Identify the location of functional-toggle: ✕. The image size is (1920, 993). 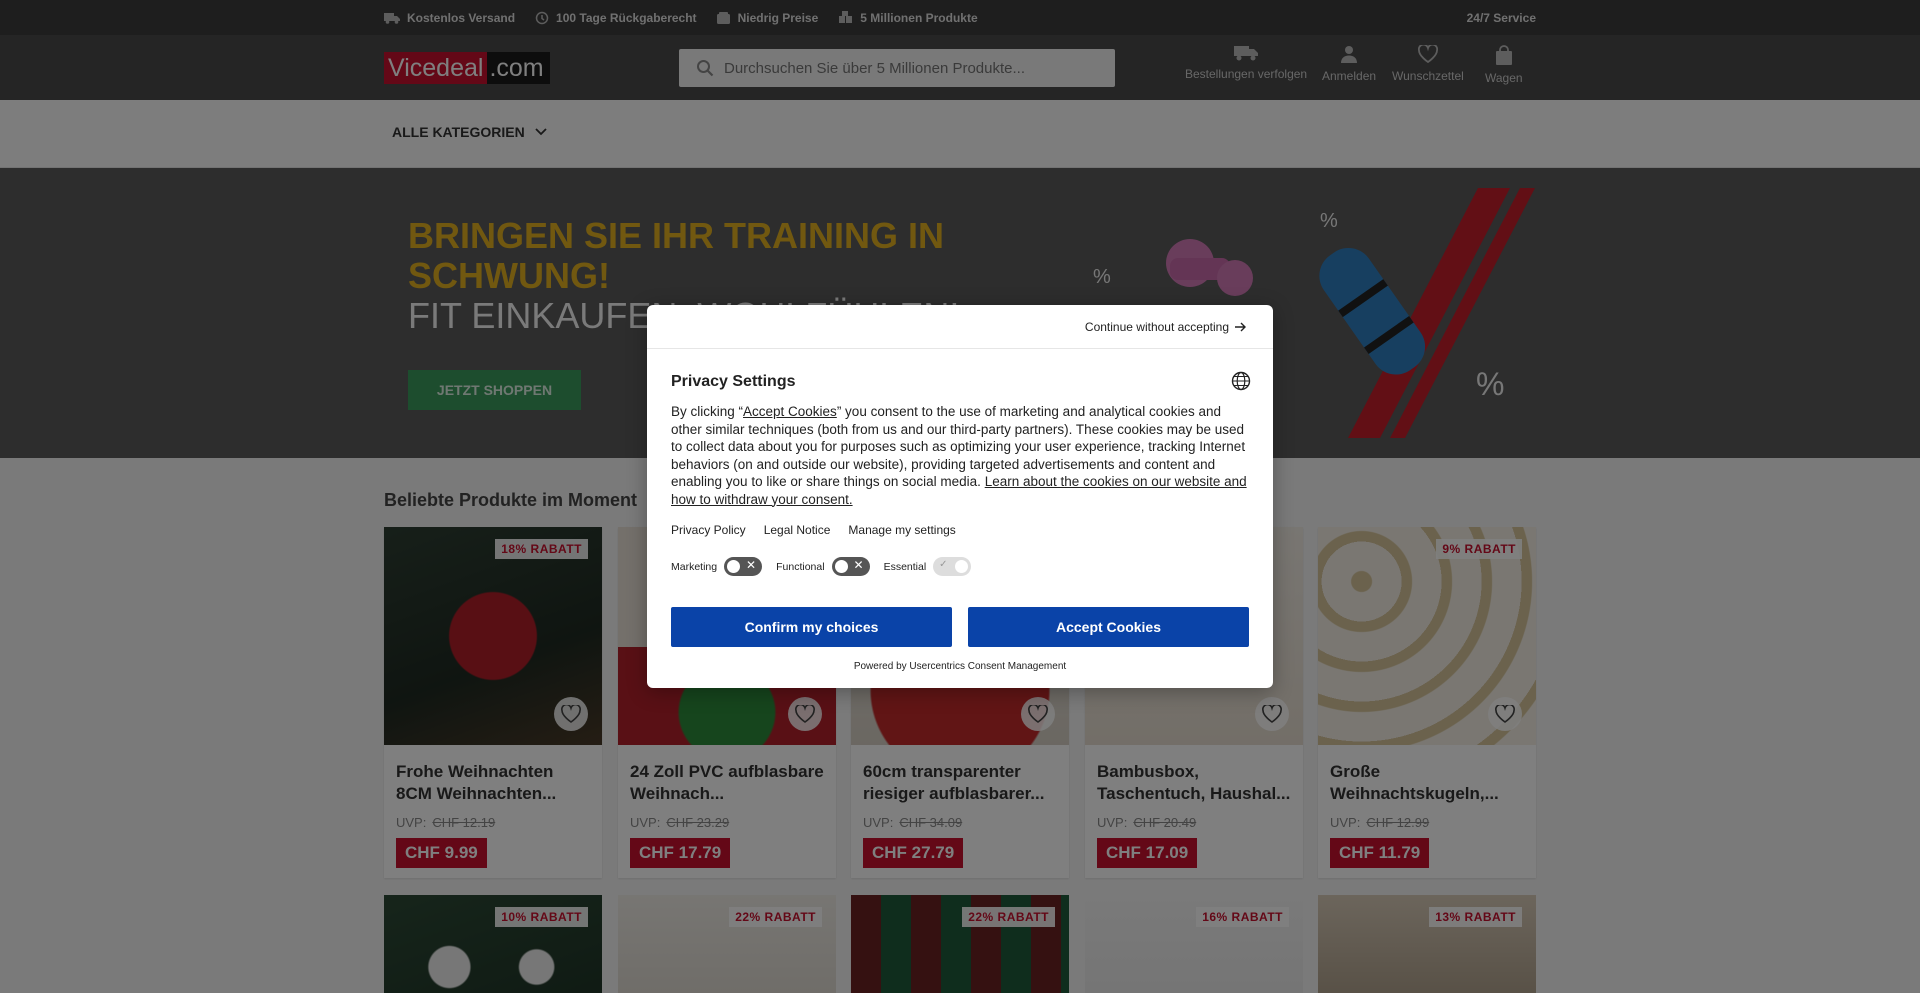
(850, 566).